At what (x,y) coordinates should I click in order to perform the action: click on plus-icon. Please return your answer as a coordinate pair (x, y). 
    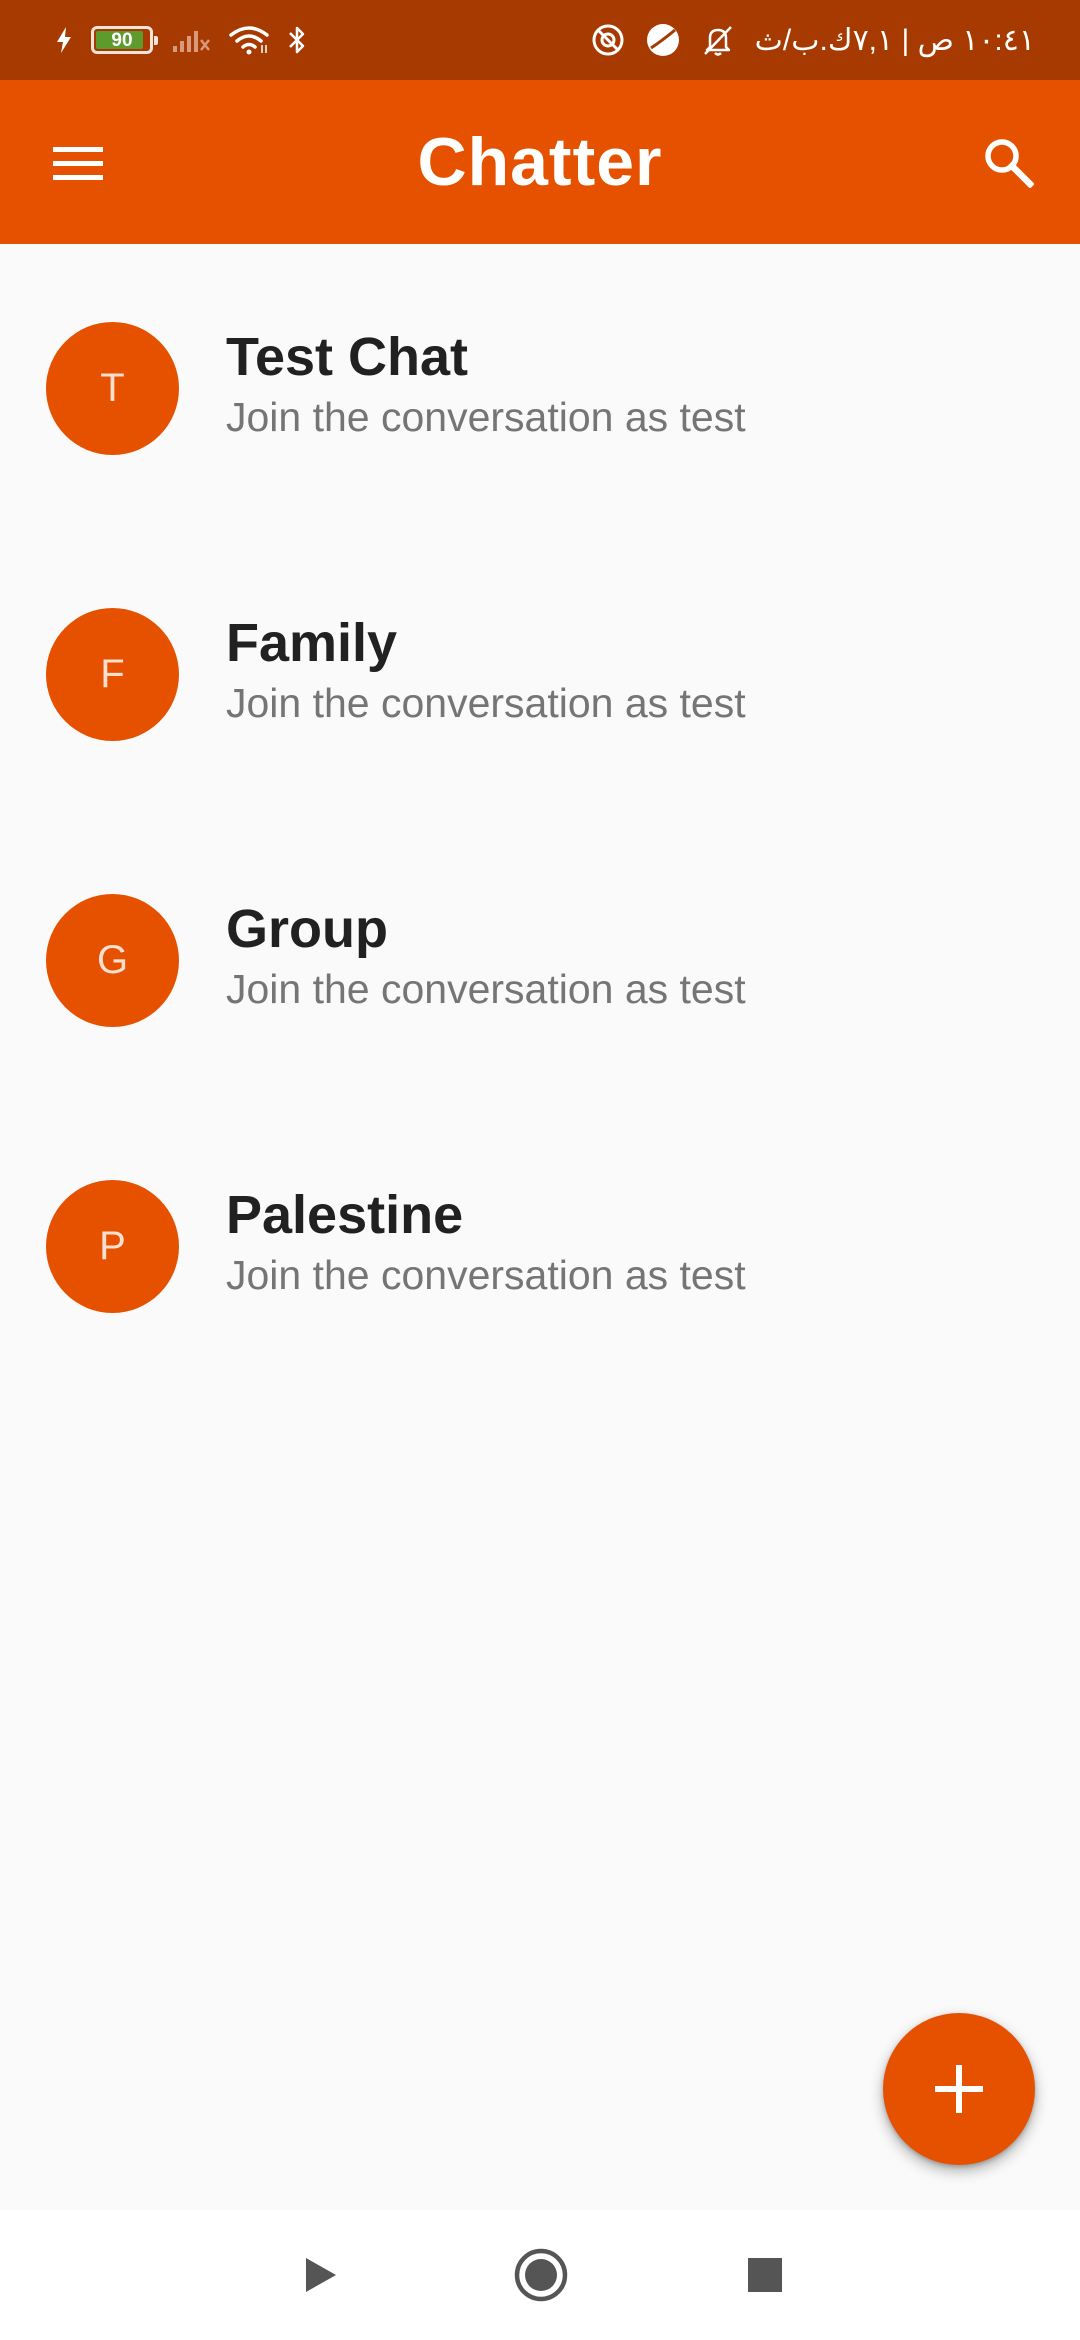
    Looking at the image, I should click on (959, 2089).